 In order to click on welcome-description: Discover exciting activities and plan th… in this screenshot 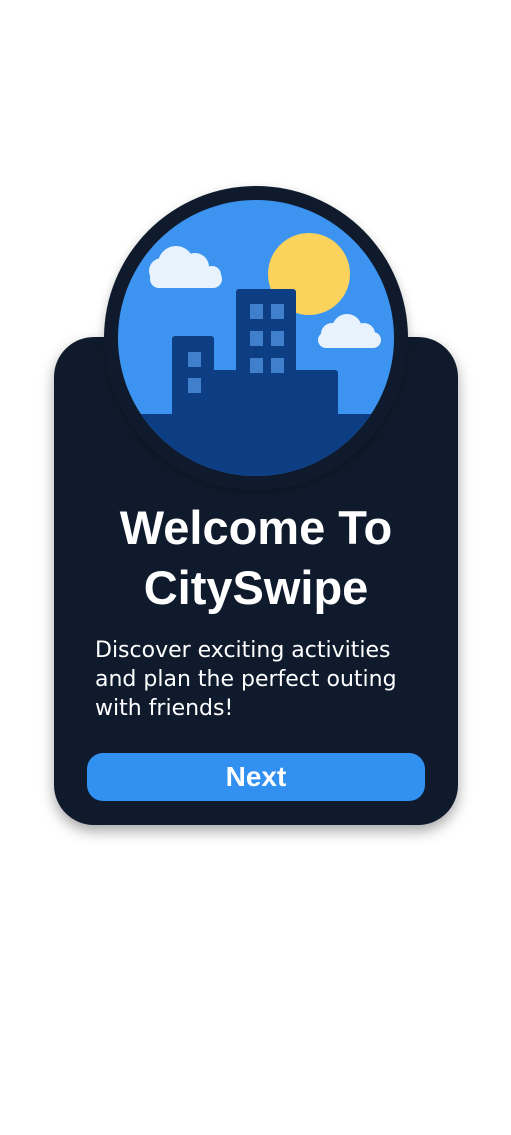, I will do `click(246, 679)`.